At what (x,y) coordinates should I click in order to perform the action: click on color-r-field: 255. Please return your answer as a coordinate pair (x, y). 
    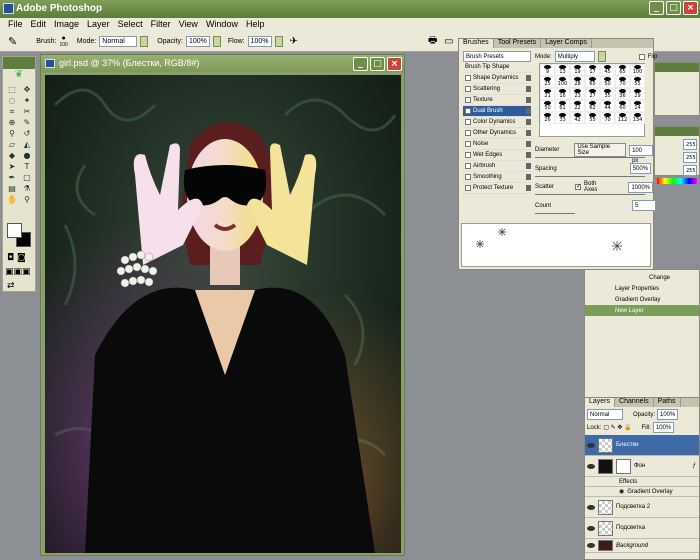
    Looking at the image, I should click on (690, 144).